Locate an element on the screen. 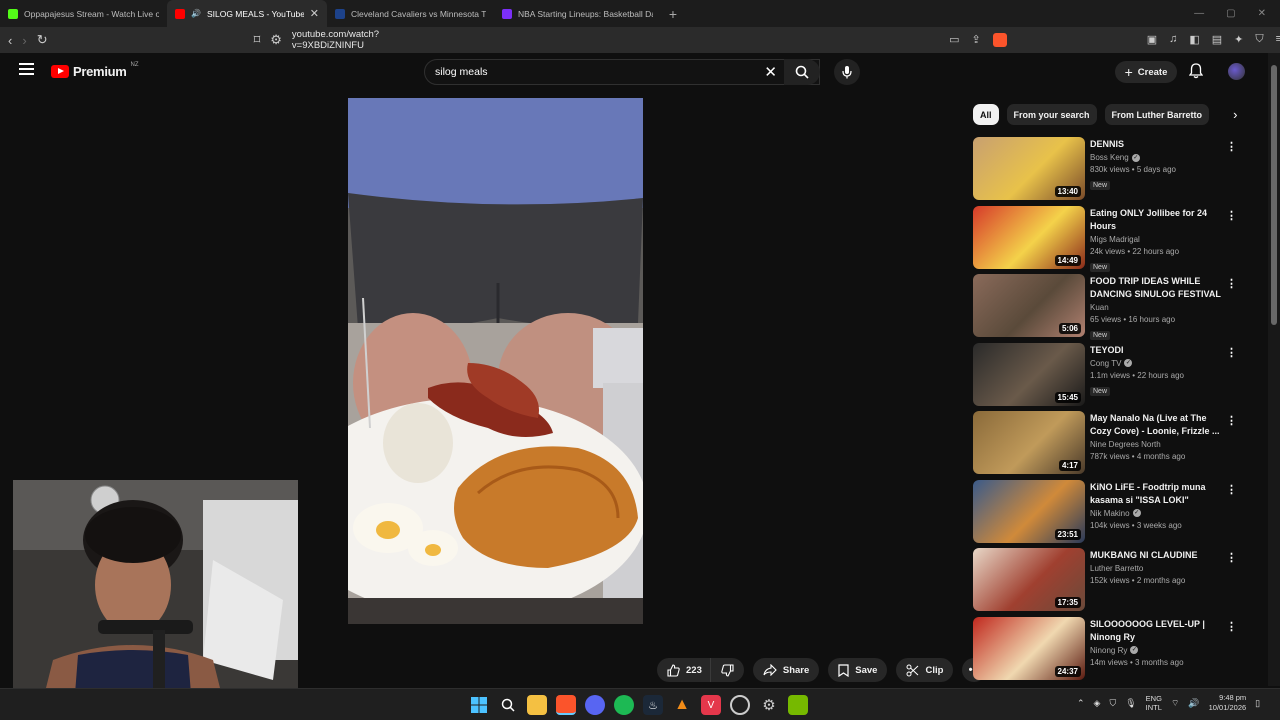 This screenshot has width=1280, height=720. vpn-icon: ⛉ is located at coordinates (1259, 40).